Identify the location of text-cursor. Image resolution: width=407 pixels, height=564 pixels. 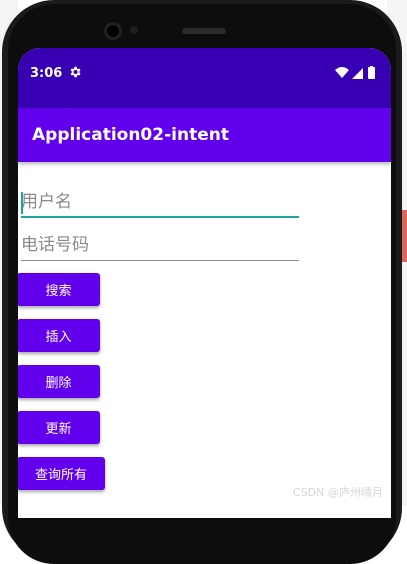
(22, 203).